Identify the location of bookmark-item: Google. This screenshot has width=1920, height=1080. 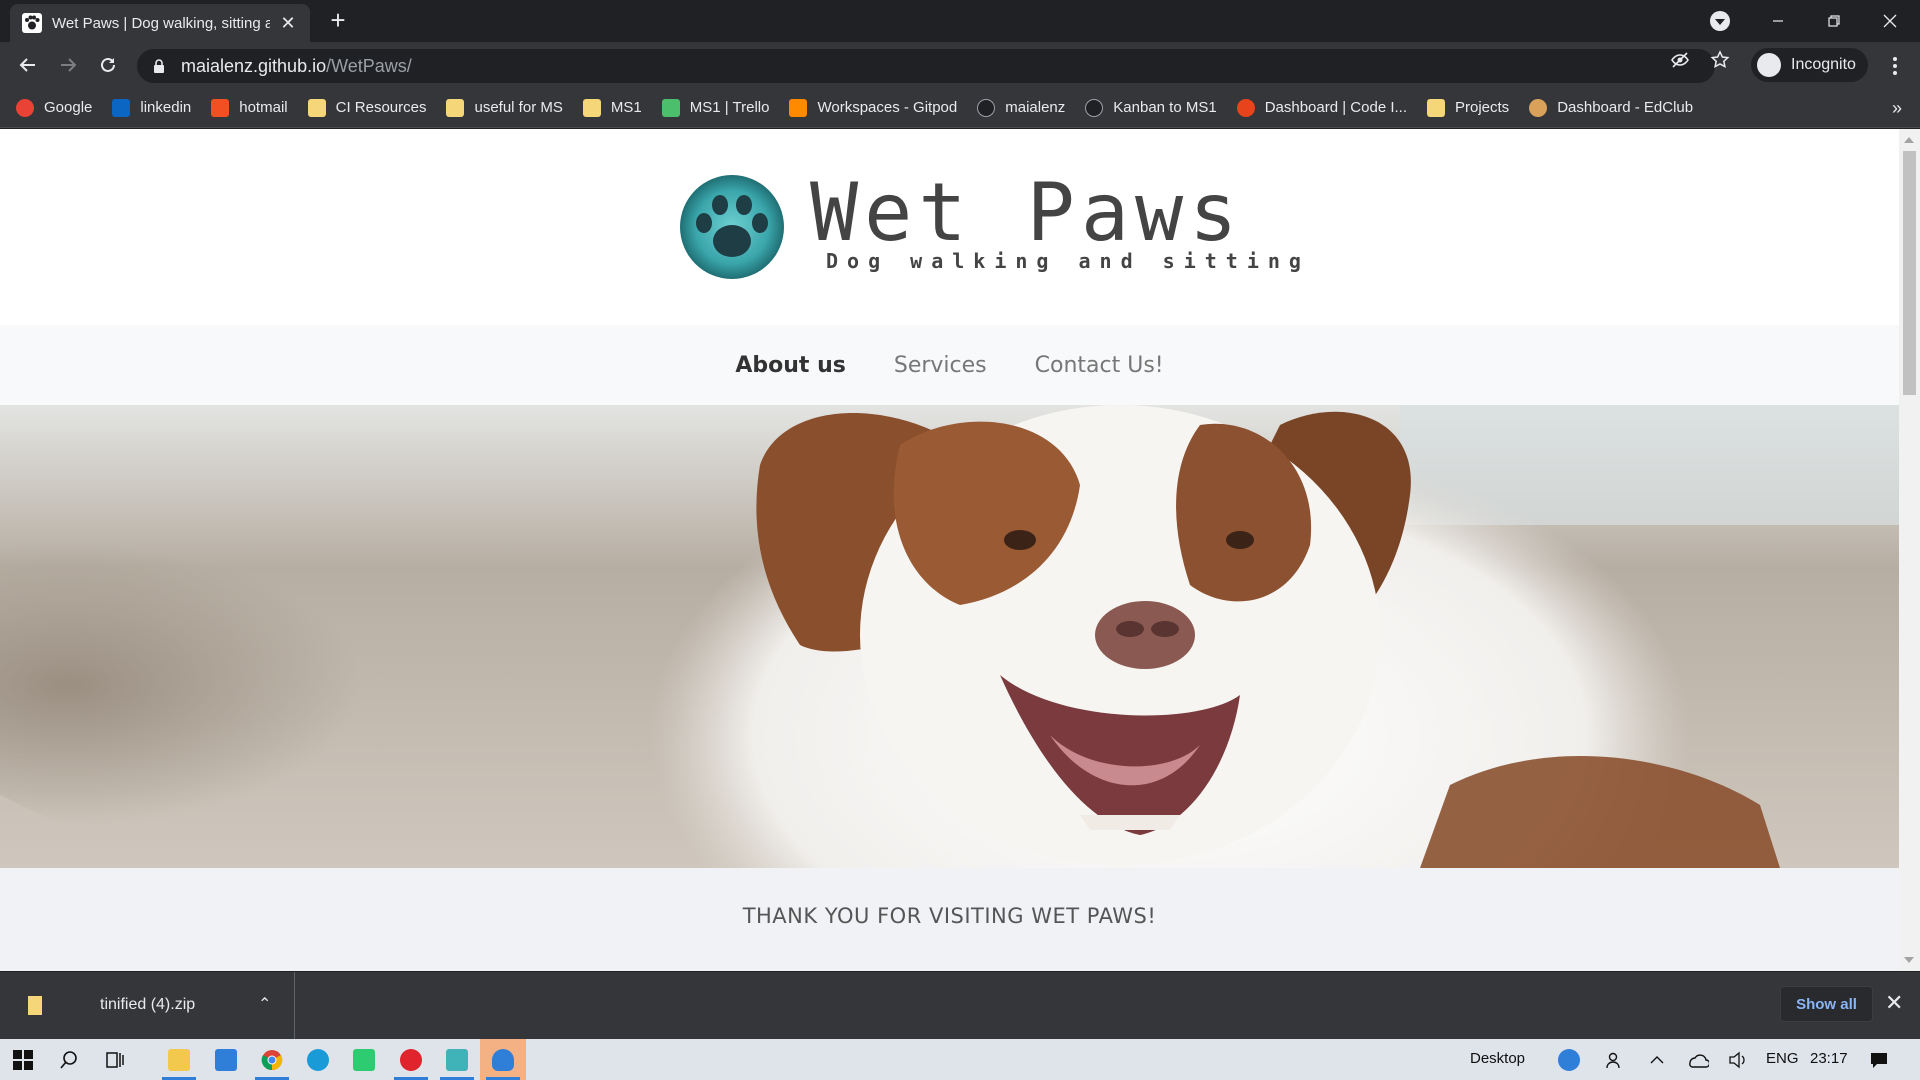
(54, 107).